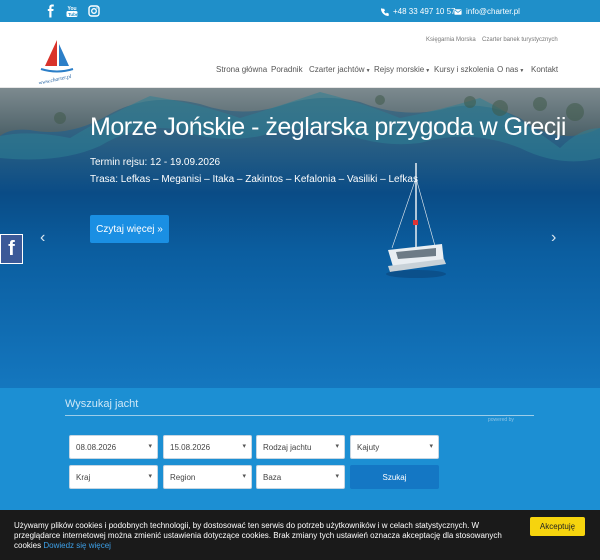 The width and height of the screenshot is (600, 560). Describe the element at coordinates (424, 11) in the screenshot. I see `phone-number: +48 33 497 10 57` at that location.